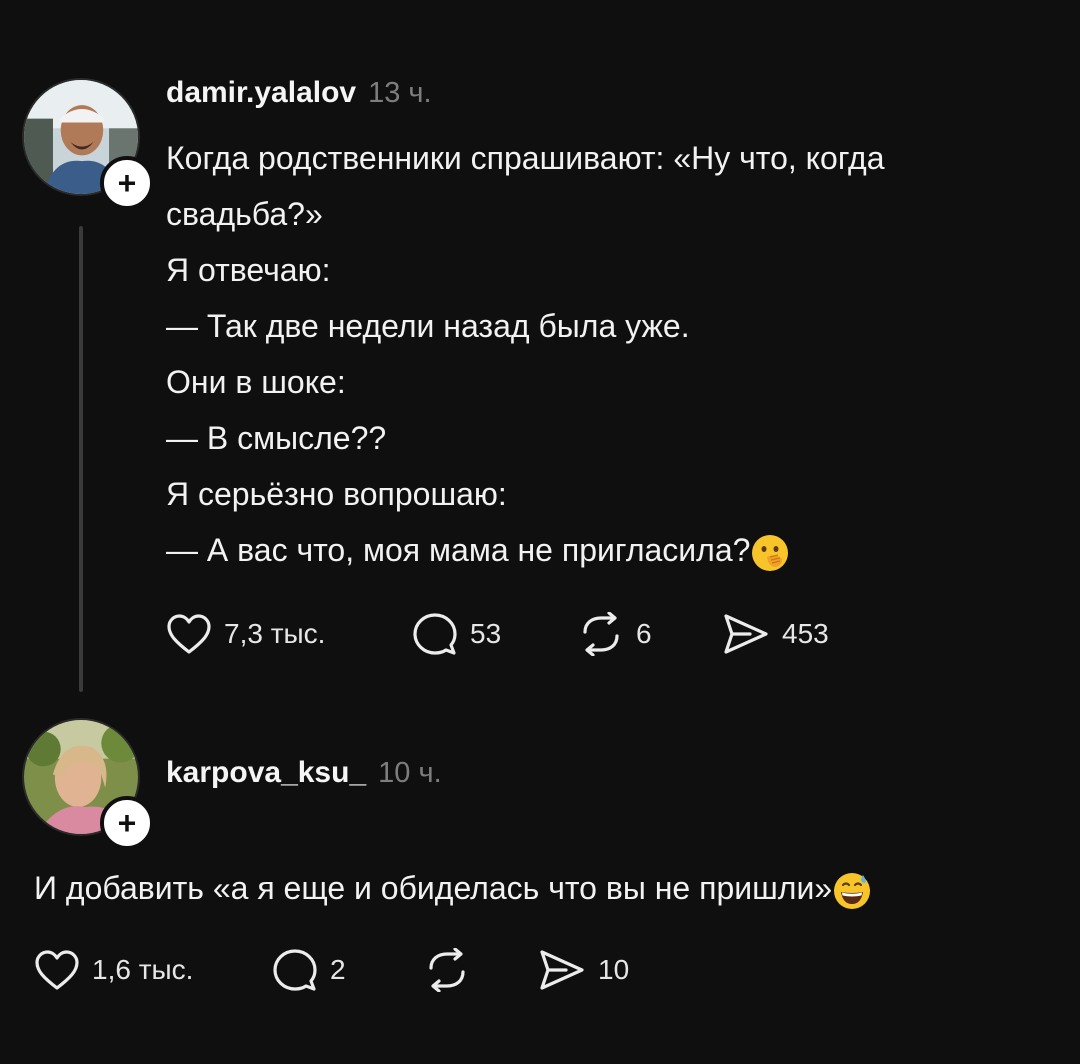 This screenshot has width=1080, height=1064. I want to click on text-line: — А вас что, моя мама не пригласила?, so click(458, 550).